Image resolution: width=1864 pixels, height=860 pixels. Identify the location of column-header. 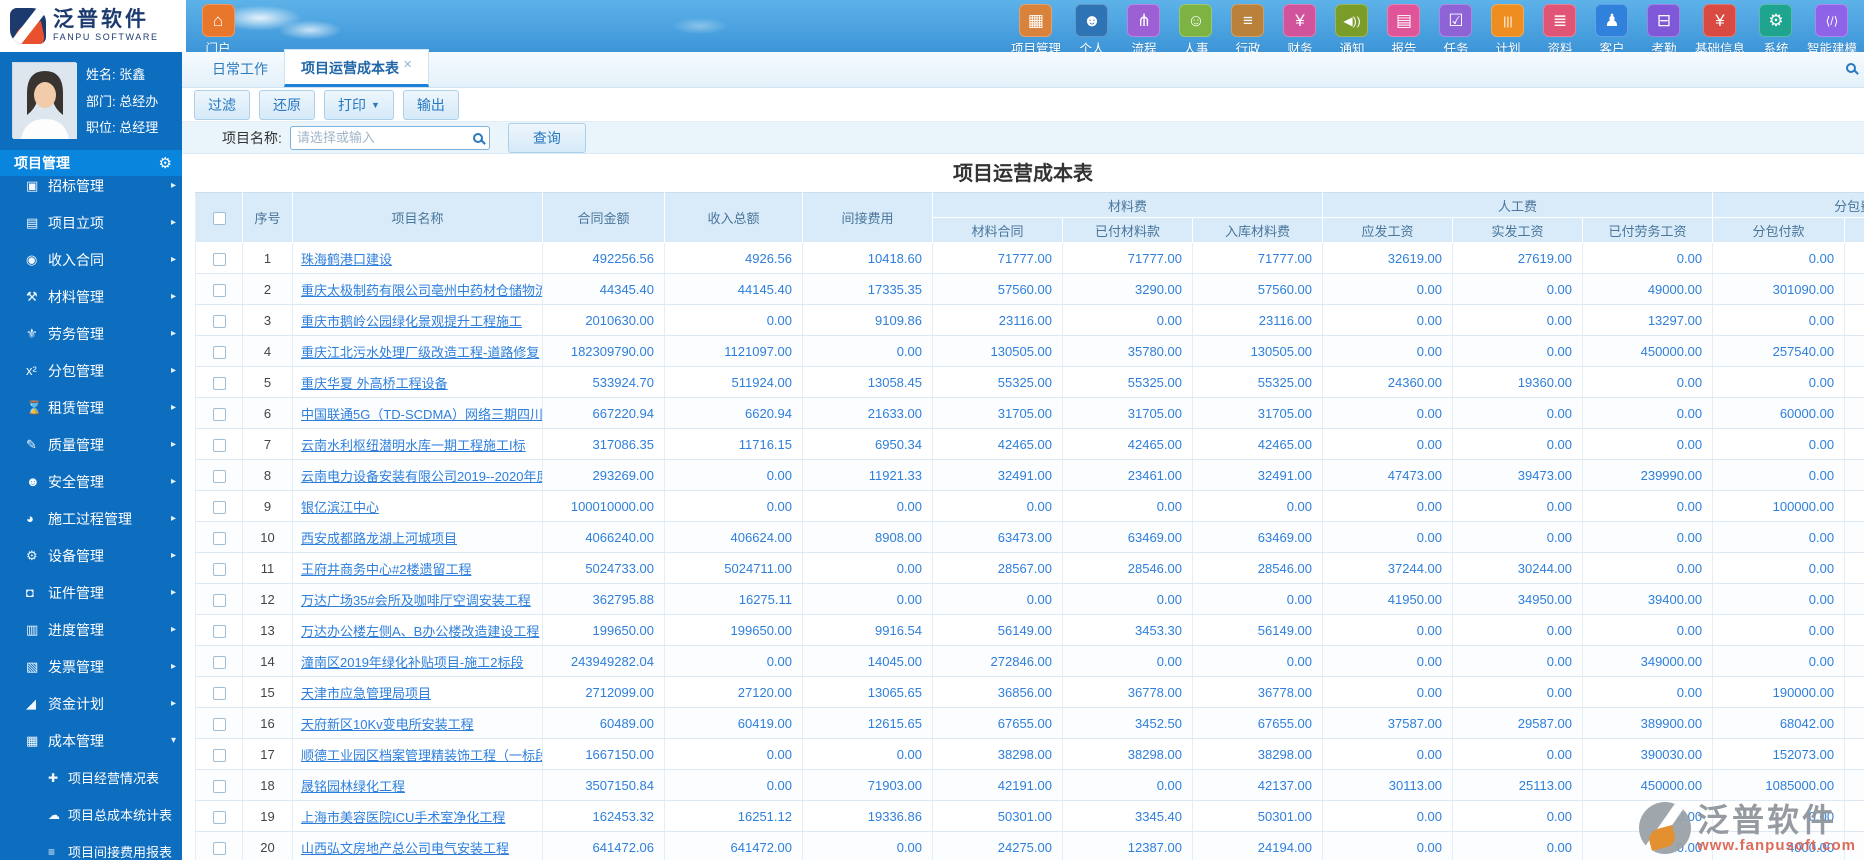
(1854, 230).